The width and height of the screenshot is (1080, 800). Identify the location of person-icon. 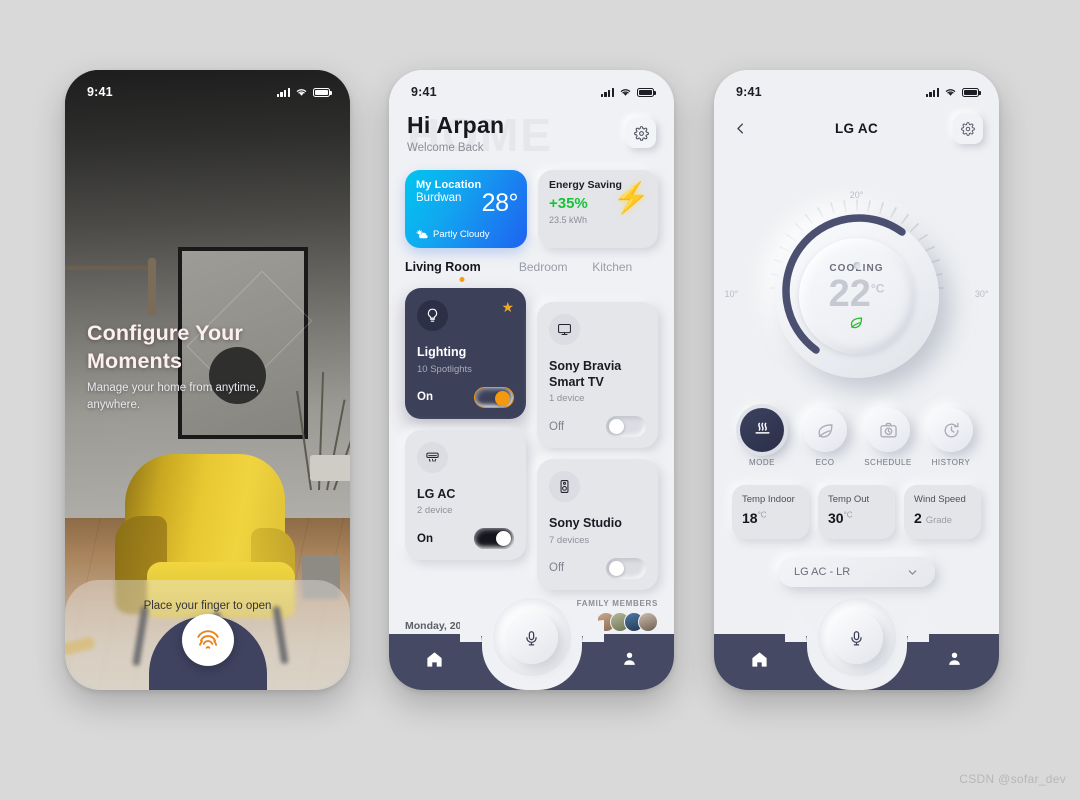
(954, 658).